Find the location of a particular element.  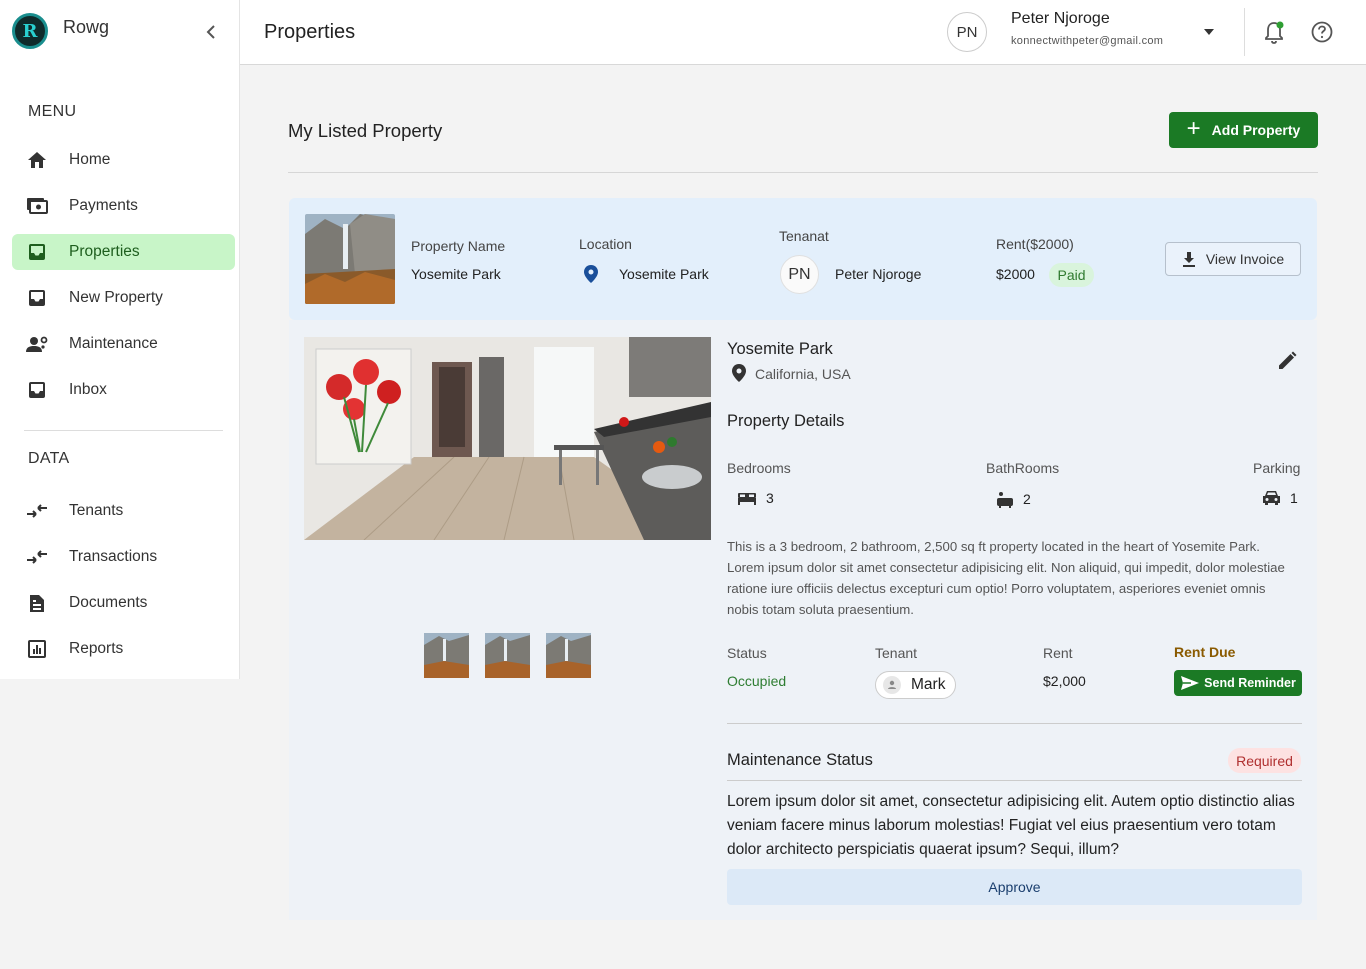

property-name-value: Yosemite Park is located at coordinates (456, 274).